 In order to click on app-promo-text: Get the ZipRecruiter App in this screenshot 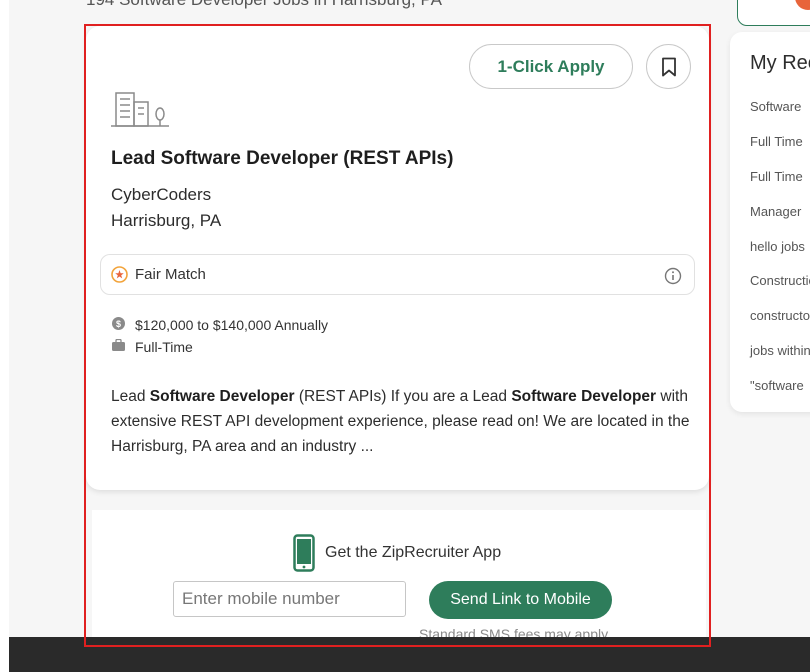, I will do `click(413, 552)`.